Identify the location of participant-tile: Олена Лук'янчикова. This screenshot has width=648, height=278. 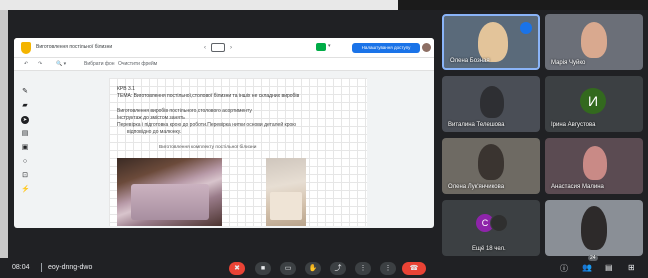
(491, 166).